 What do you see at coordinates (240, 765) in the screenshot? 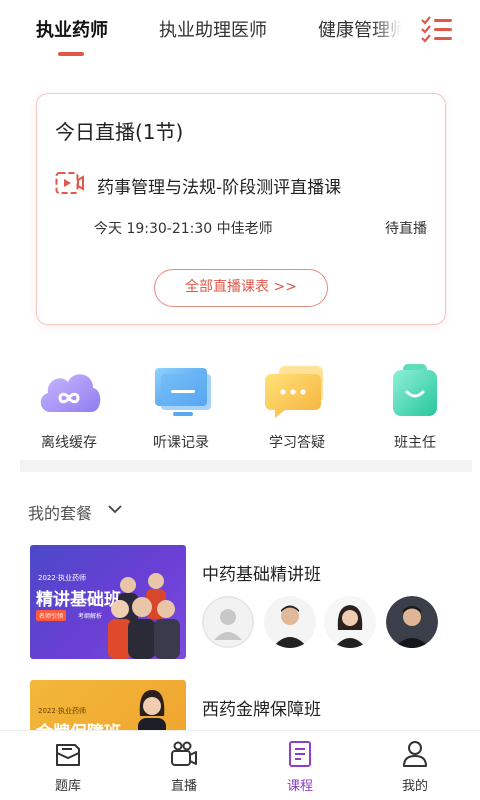
I see `bottom-nav-bar: 题库 直播 课程 我的` at bounding box center [240, 765].